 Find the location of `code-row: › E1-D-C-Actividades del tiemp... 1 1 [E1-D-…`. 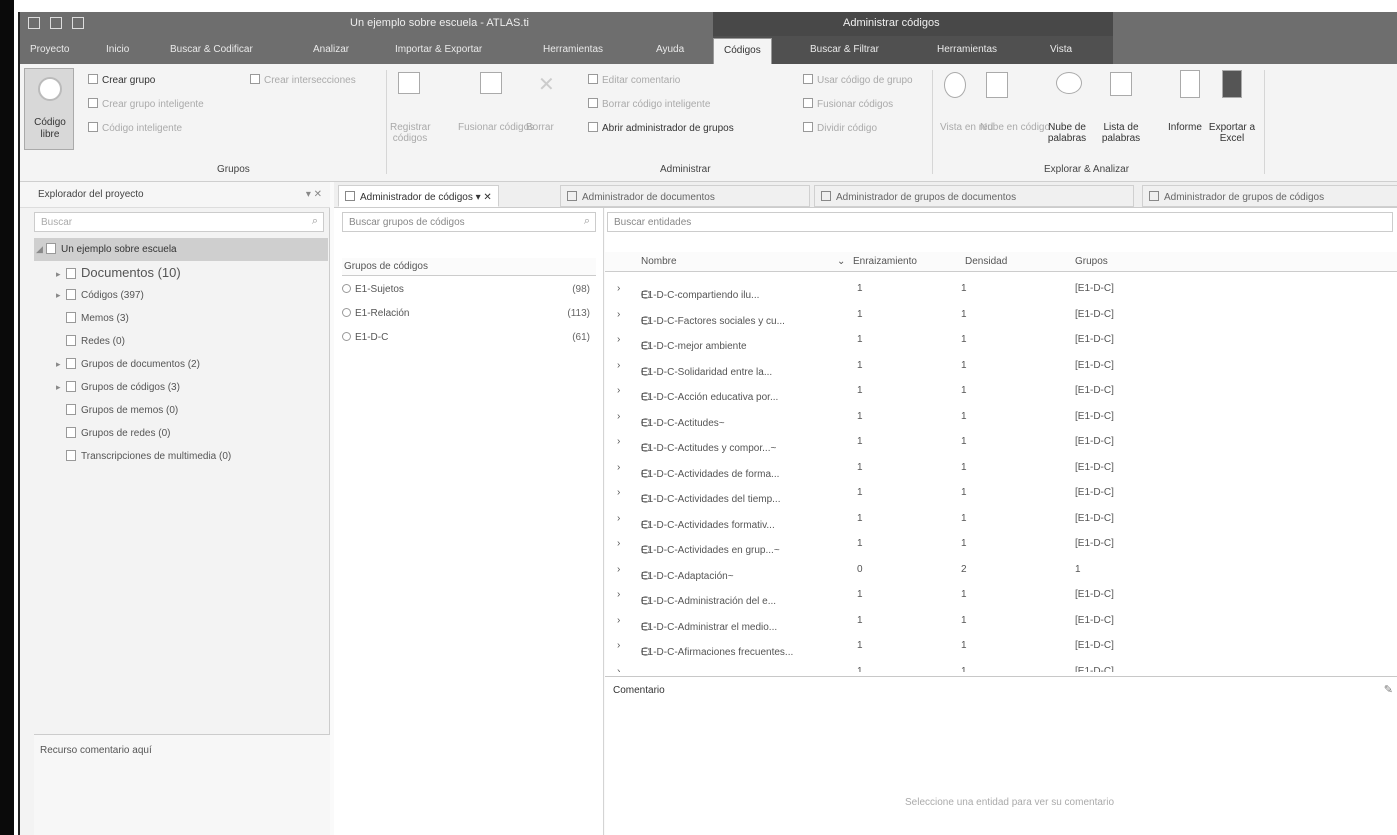

code-row: › E1-D-C-Actividades del tiemp... 1 1 [E1-D-… is located at coordinates (1001, 492).